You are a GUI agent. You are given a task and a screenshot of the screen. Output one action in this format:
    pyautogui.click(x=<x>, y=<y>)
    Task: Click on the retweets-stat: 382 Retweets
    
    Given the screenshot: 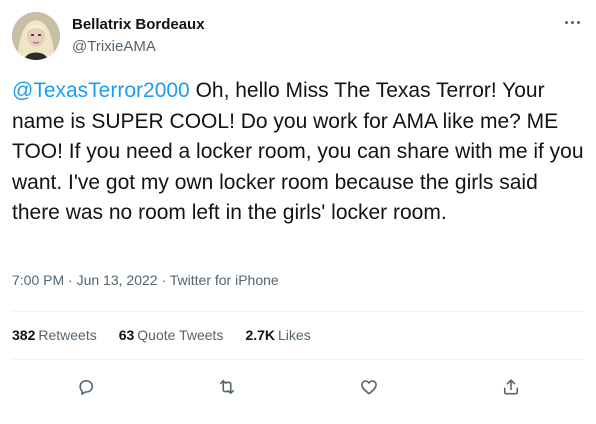 What is the action you would take?
    pyautogui.click(x=54, y=335)
    